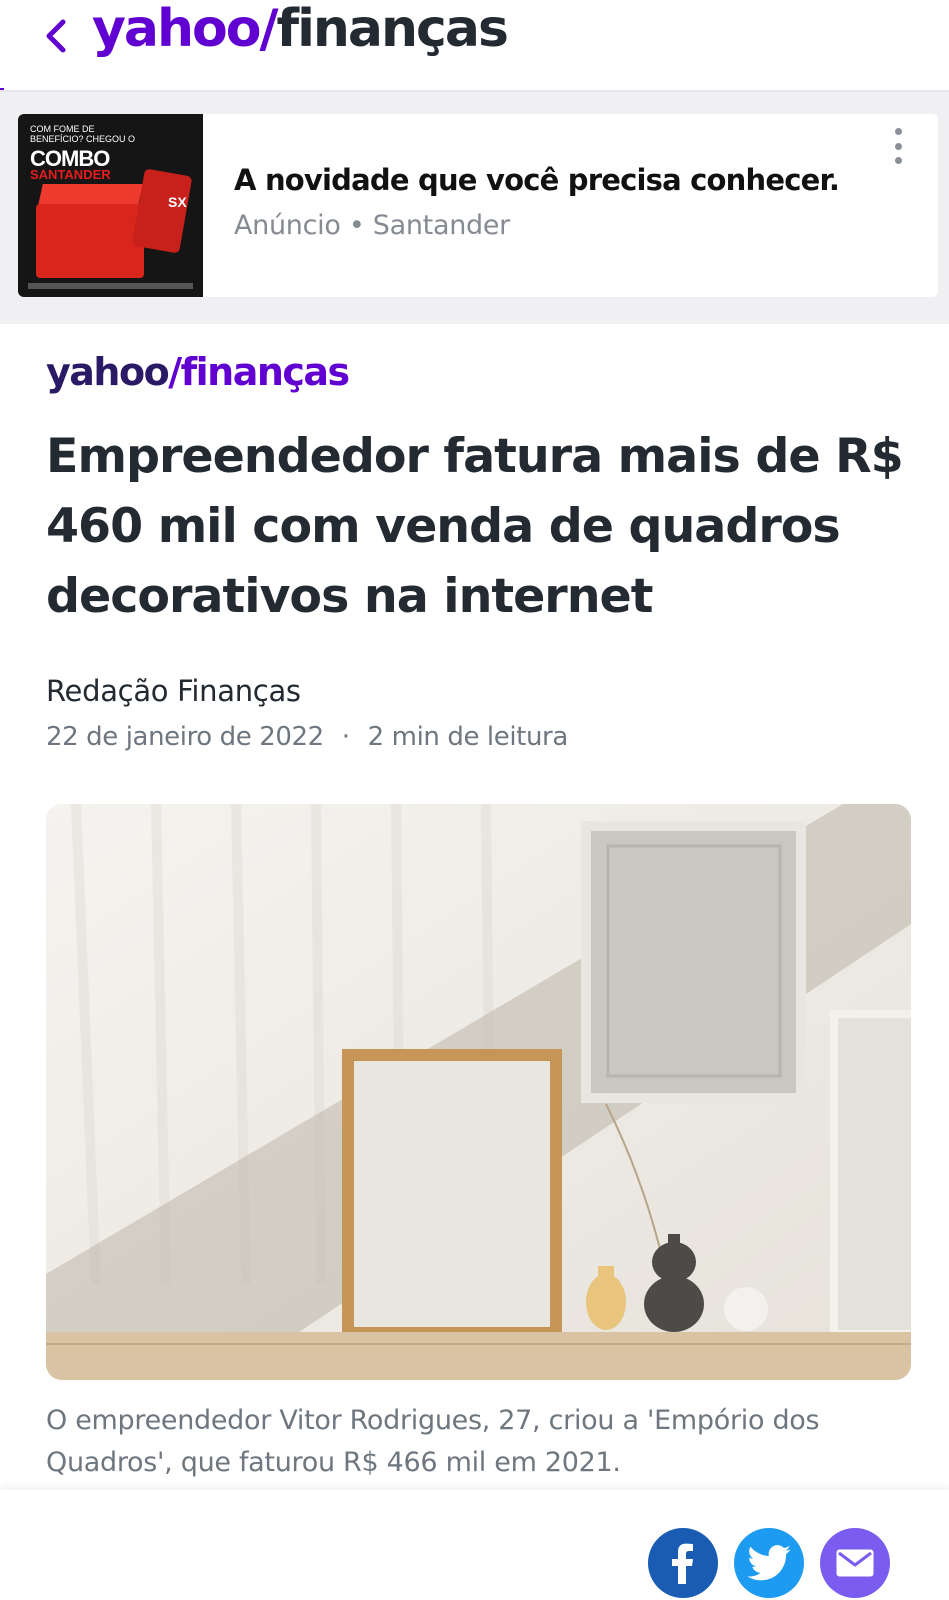 The height and width of the screenshot is (1600, 949). I want to click on ad-image-card, so click(162, 211).